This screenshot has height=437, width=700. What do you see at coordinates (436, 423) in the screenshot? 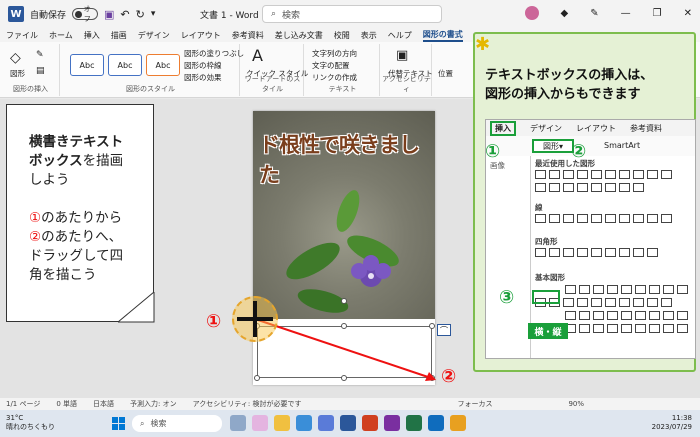
I see `outlook-icon` at bounding box center [436, 423].